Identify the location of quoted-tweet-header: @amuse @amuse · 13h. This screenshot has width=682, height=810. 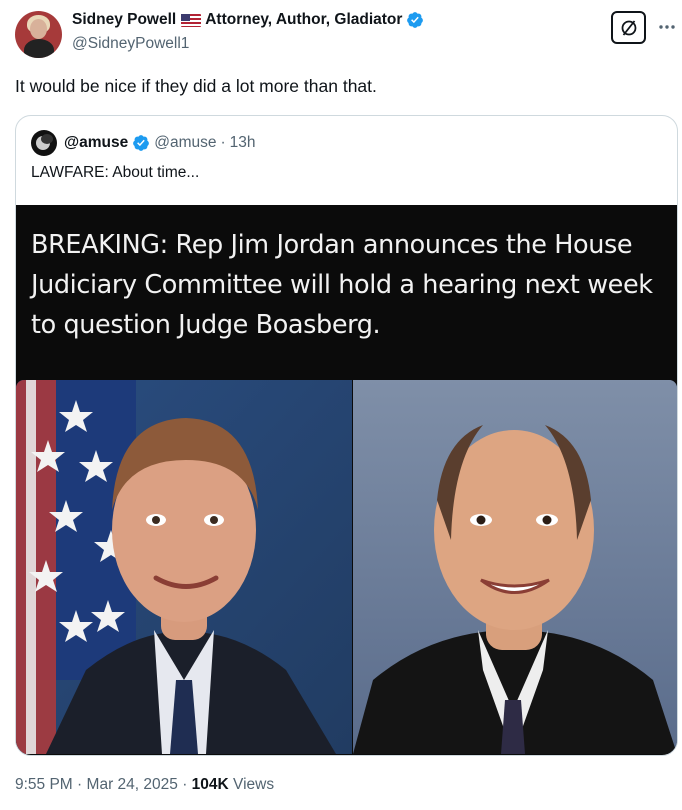
(143, 143).